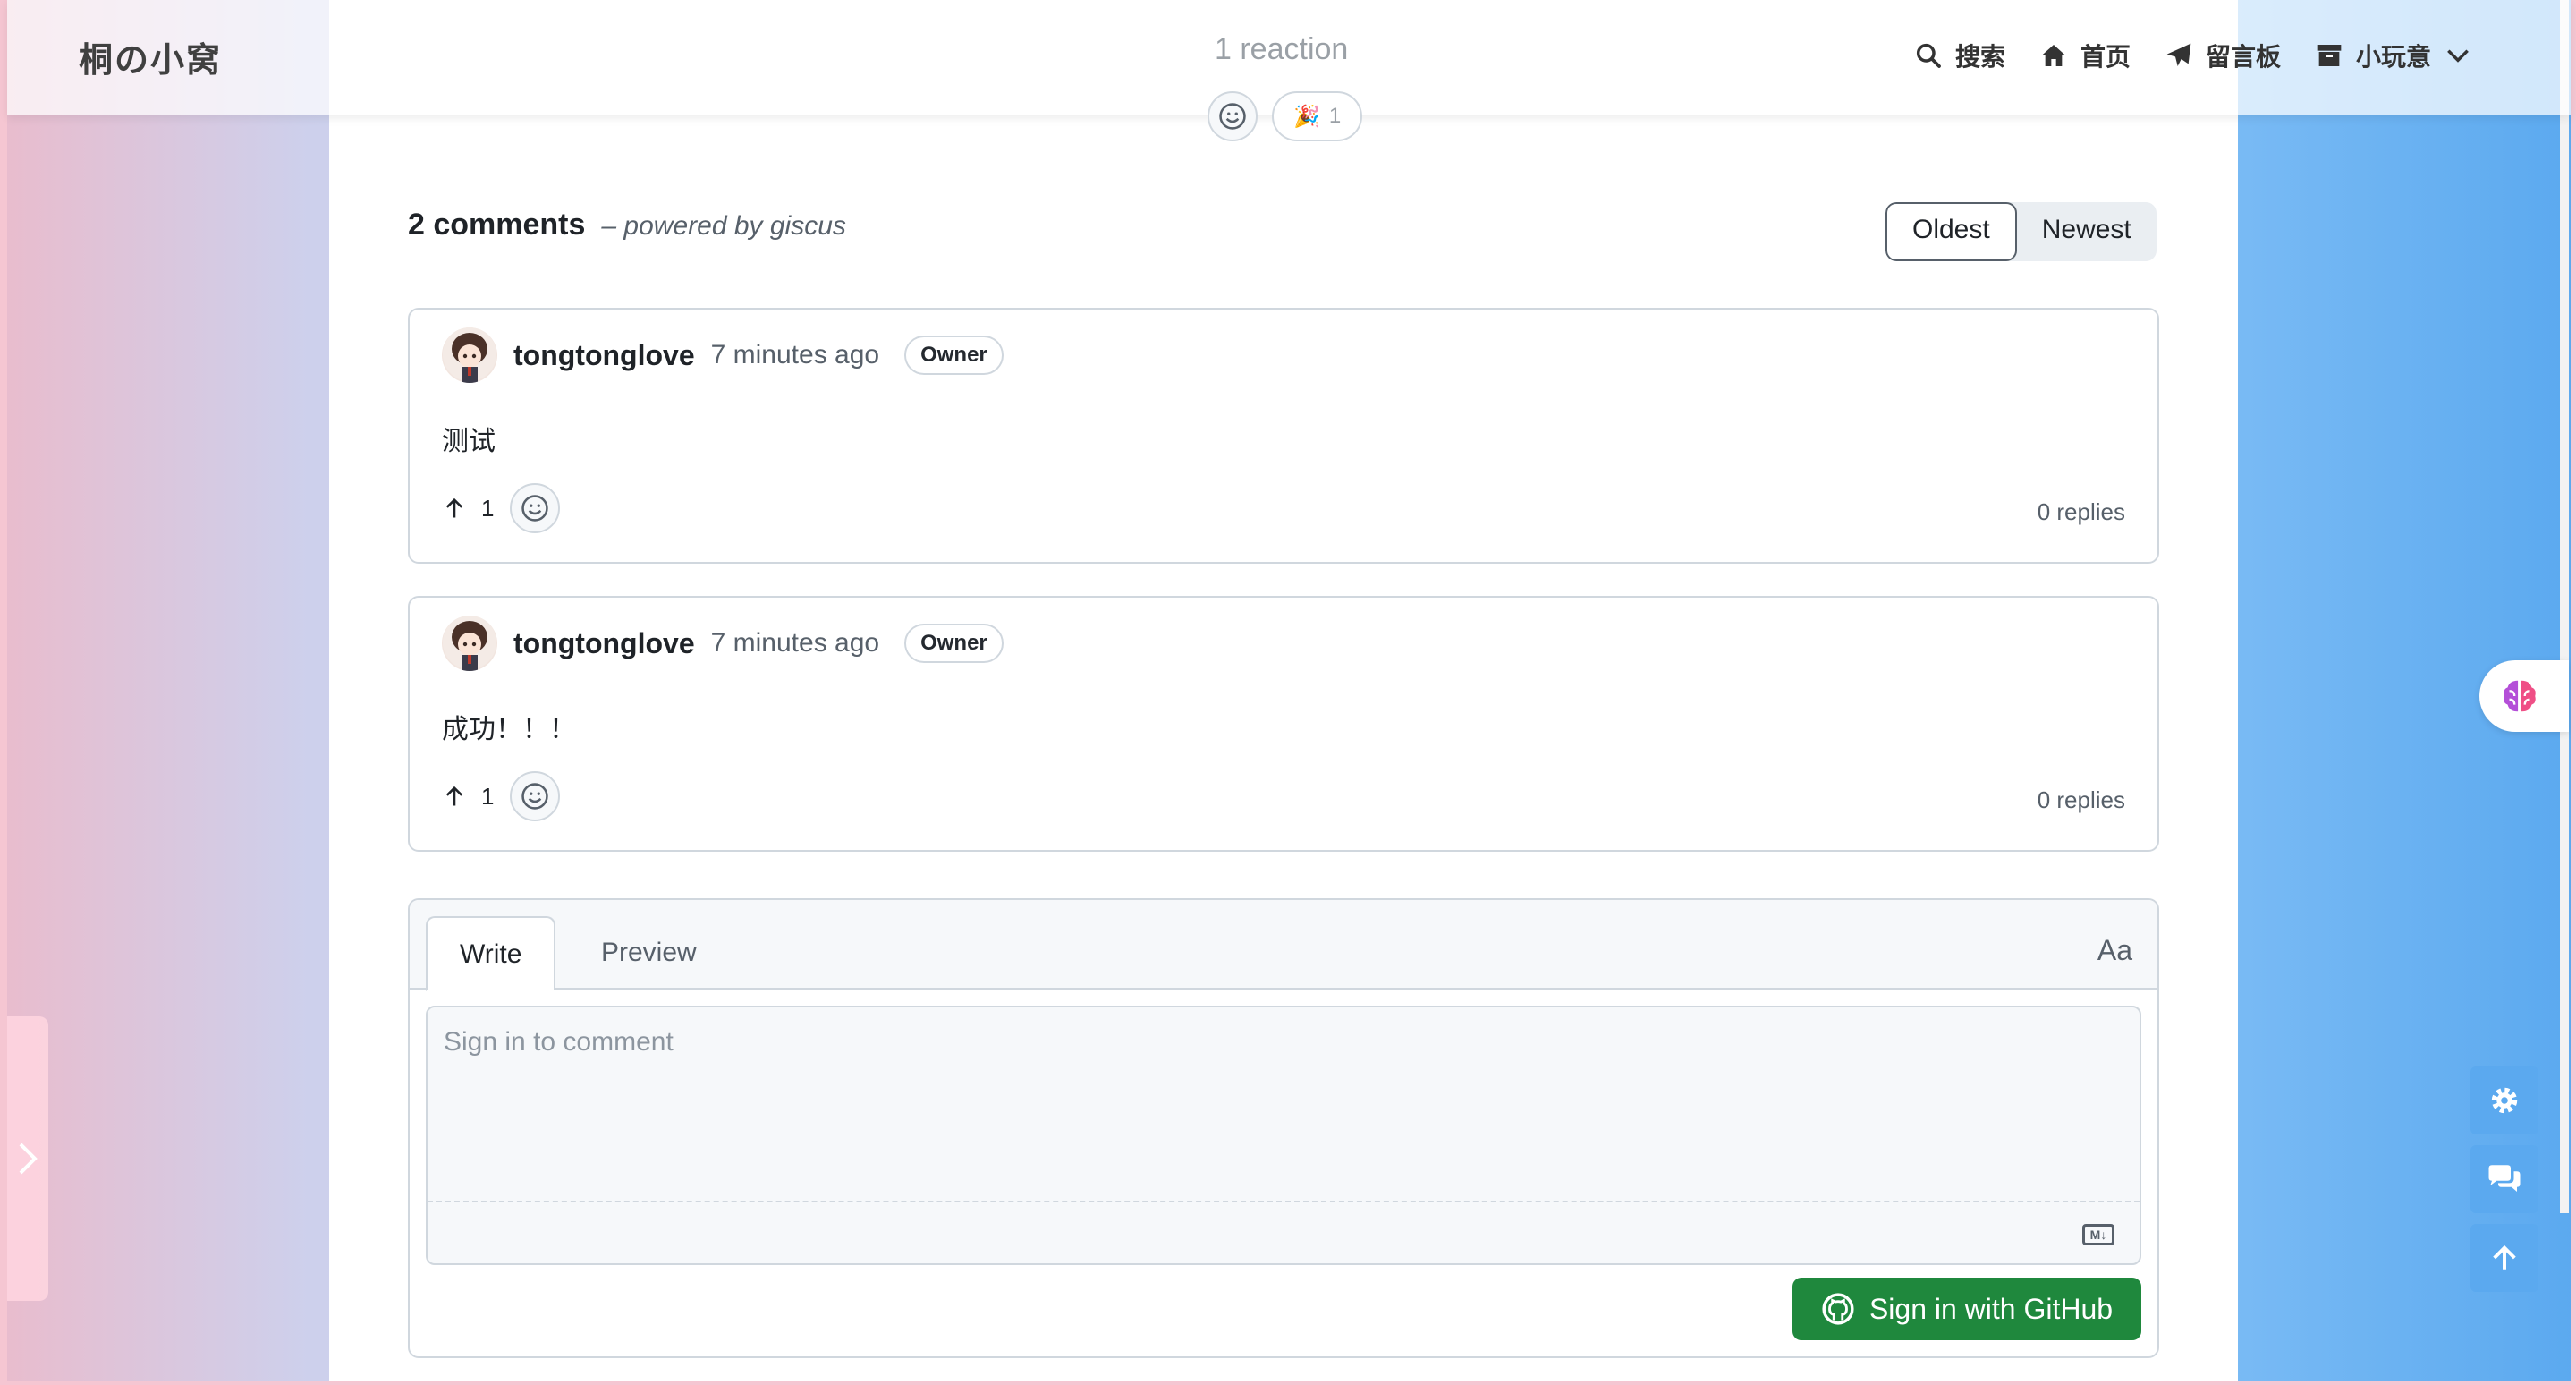  I want to click on nav-menu: 搜索 首页 留言板 小玩意, so click(2193, 55).